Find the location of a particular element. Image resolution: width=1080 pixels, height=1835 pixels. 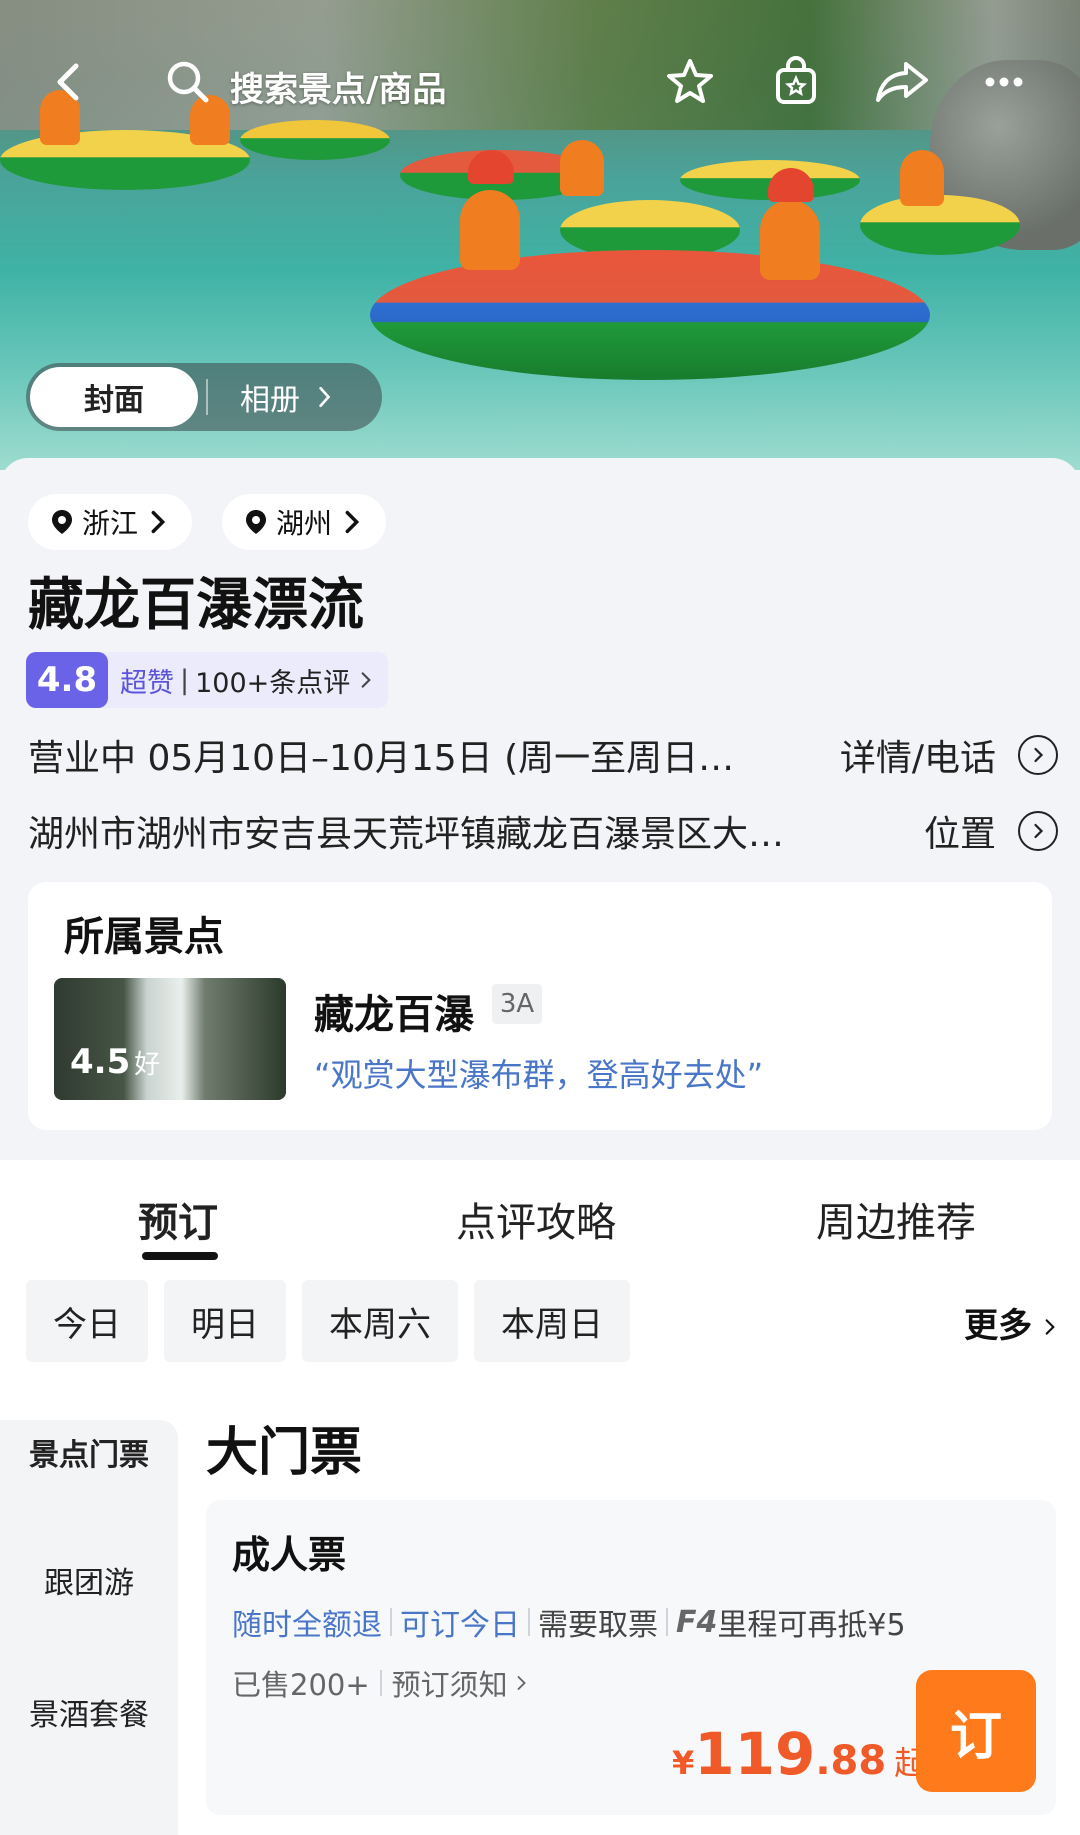

date-chip-today: 今日 is located at coordinates (87, 1321).